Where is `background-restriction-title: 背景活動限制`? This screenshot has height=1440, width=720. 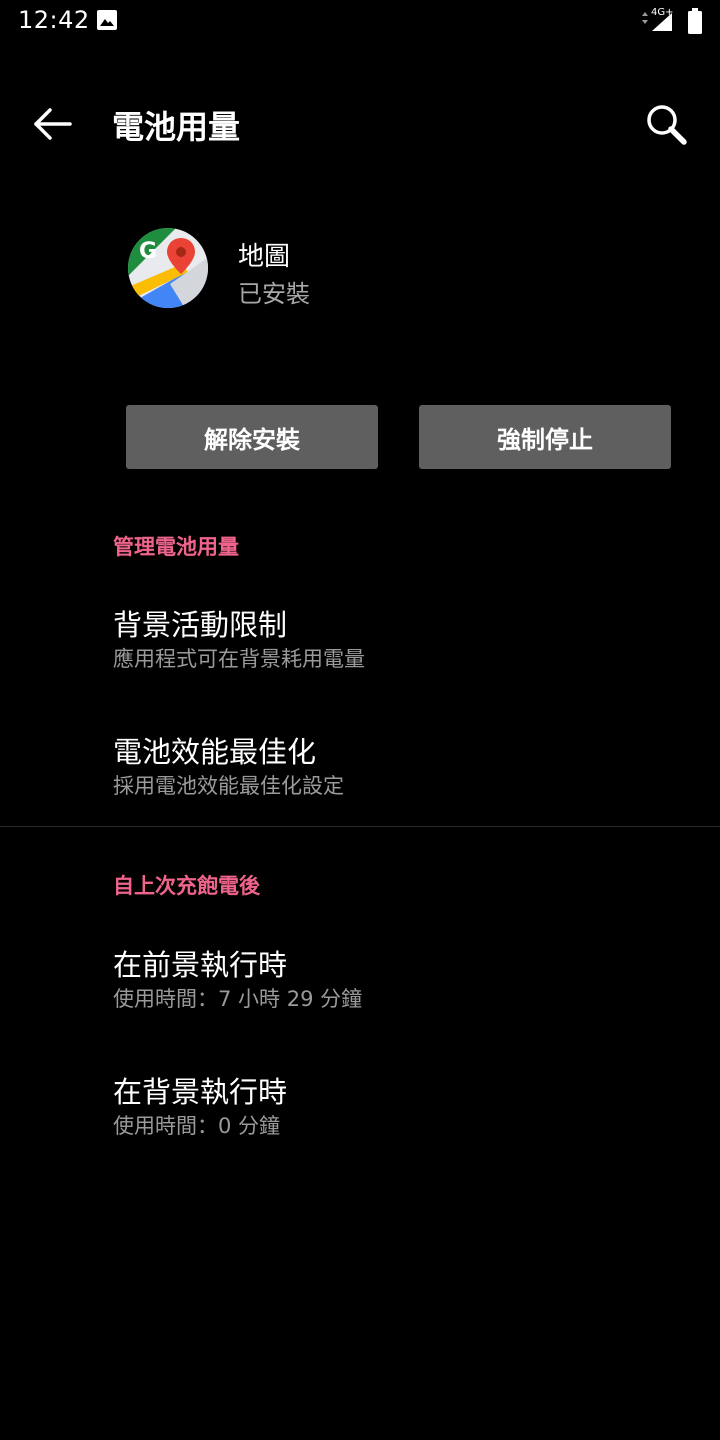 background-restriction-title: 背景活動限制 is located at coordinates (200, 625).